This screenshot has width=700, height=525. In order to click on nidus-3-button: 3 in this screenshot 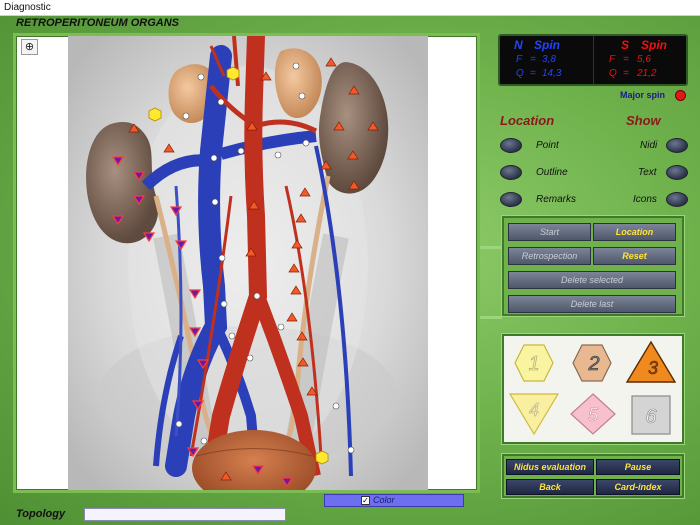, I will do `click(651, 363)`.